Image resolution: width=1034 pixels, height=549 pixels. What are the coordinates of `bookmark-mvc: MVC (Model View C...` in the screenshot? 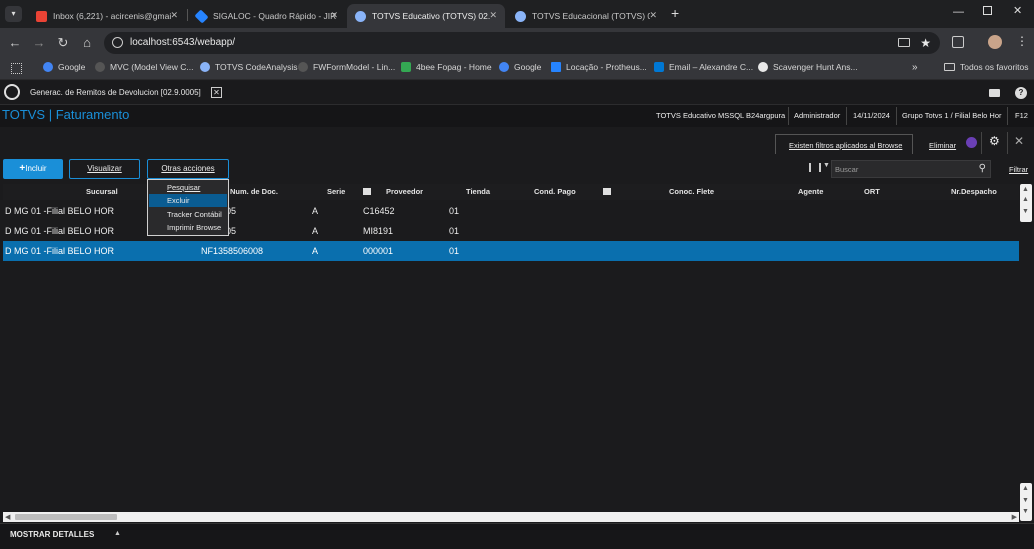 It's located at (144, 67).